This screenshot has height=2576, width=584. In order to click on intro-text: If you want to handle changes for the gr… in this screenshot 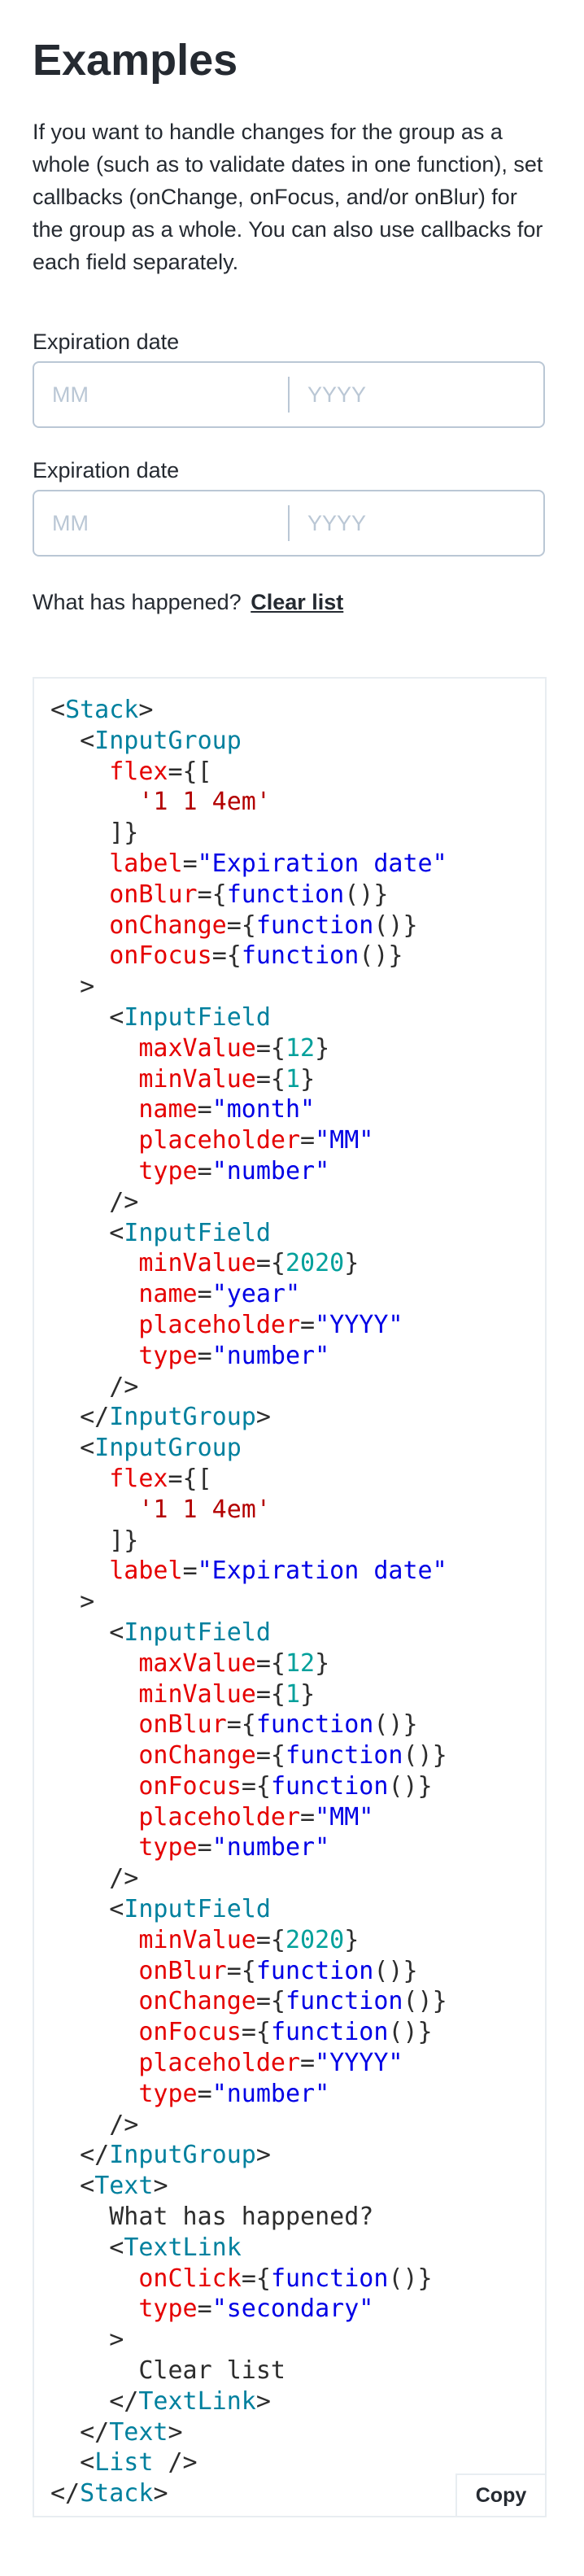, I will do `click(288, 197)`.